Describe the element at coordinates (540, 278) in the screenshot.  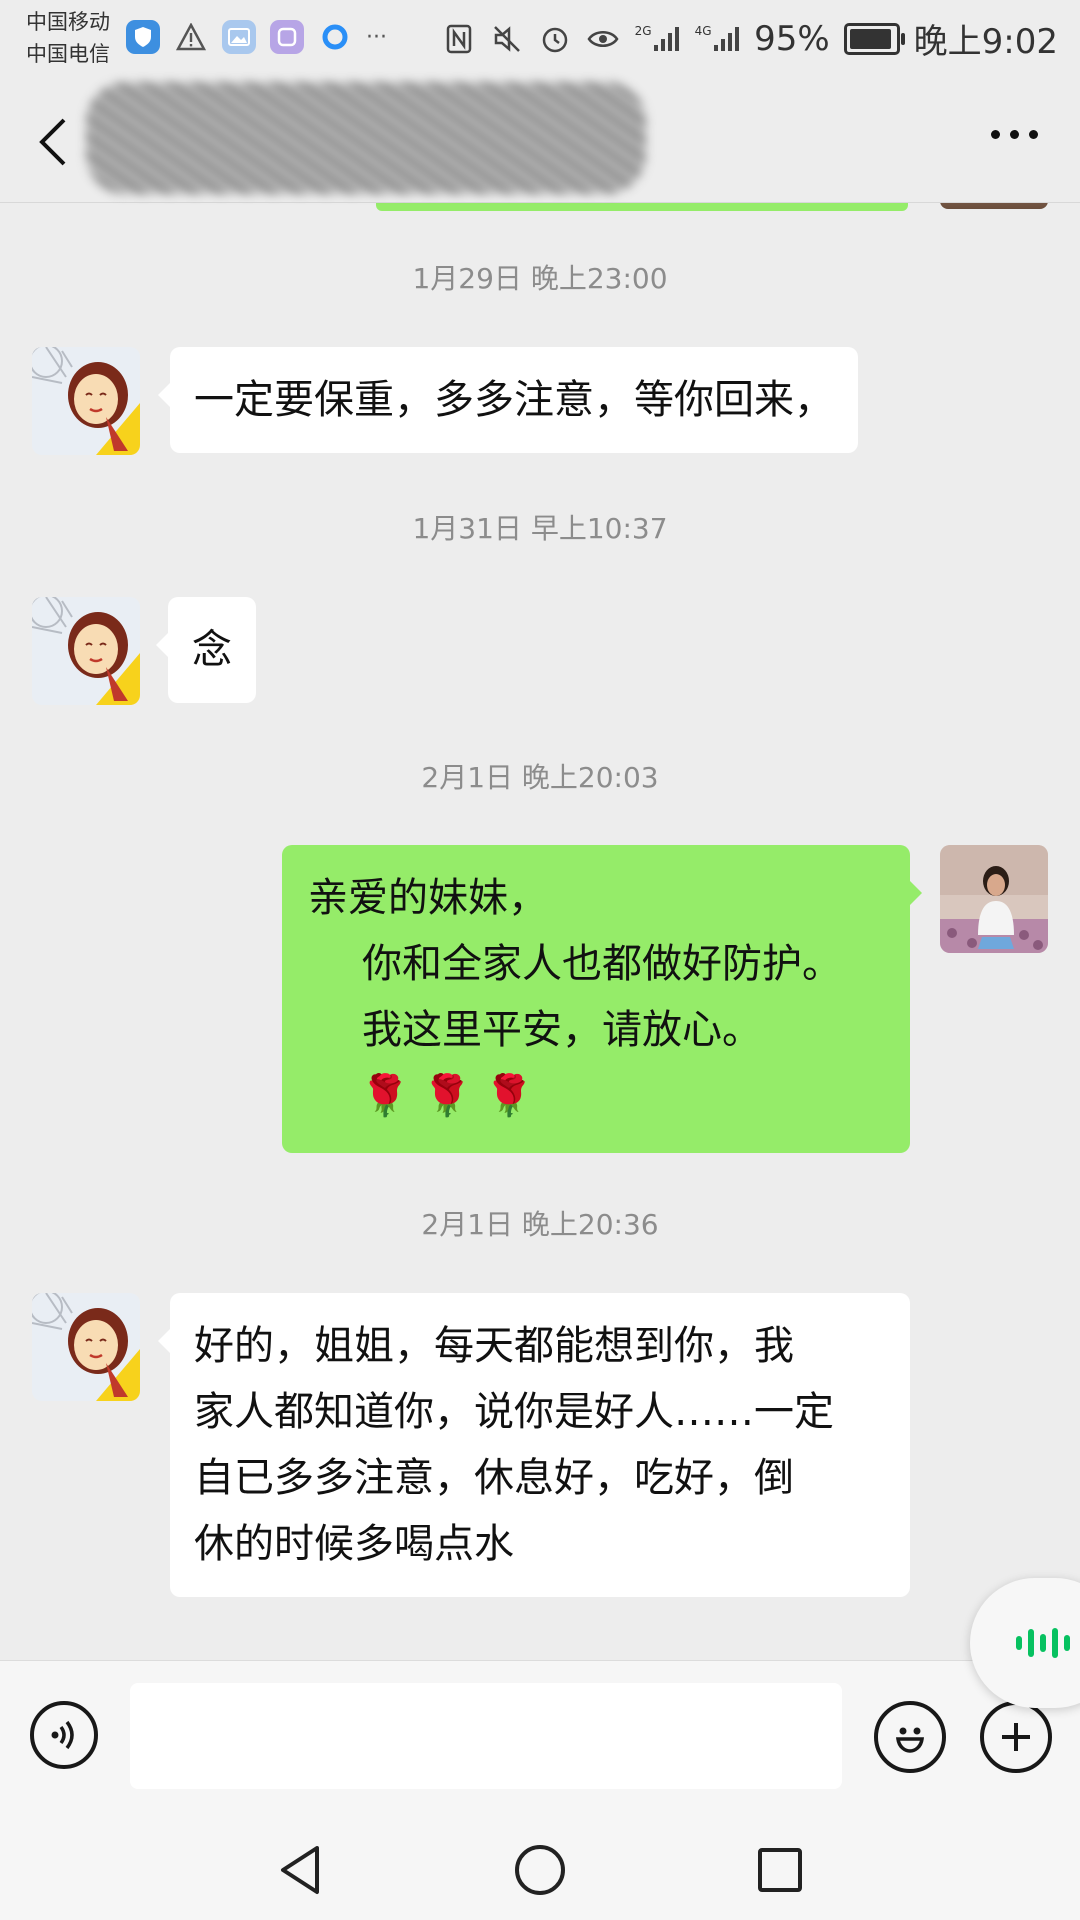
I see `message-timestamp: 1月29日 晚上23:00` at that location.